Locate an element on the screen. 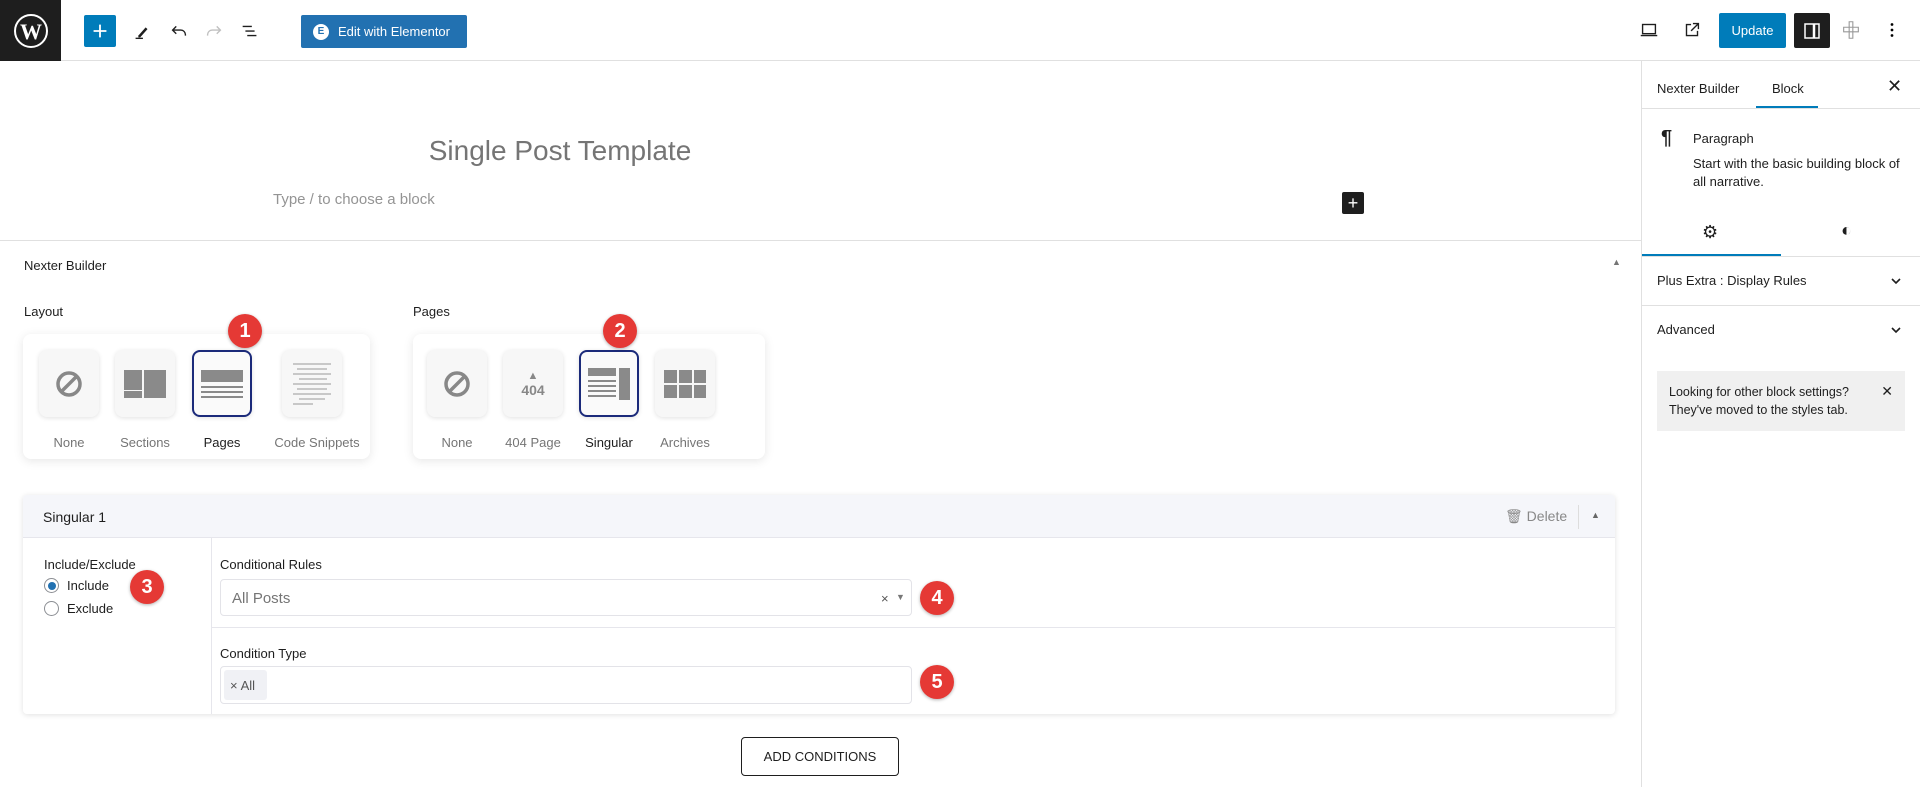  dismiss-icon: ✕ is located at coordinates (1887, 391).